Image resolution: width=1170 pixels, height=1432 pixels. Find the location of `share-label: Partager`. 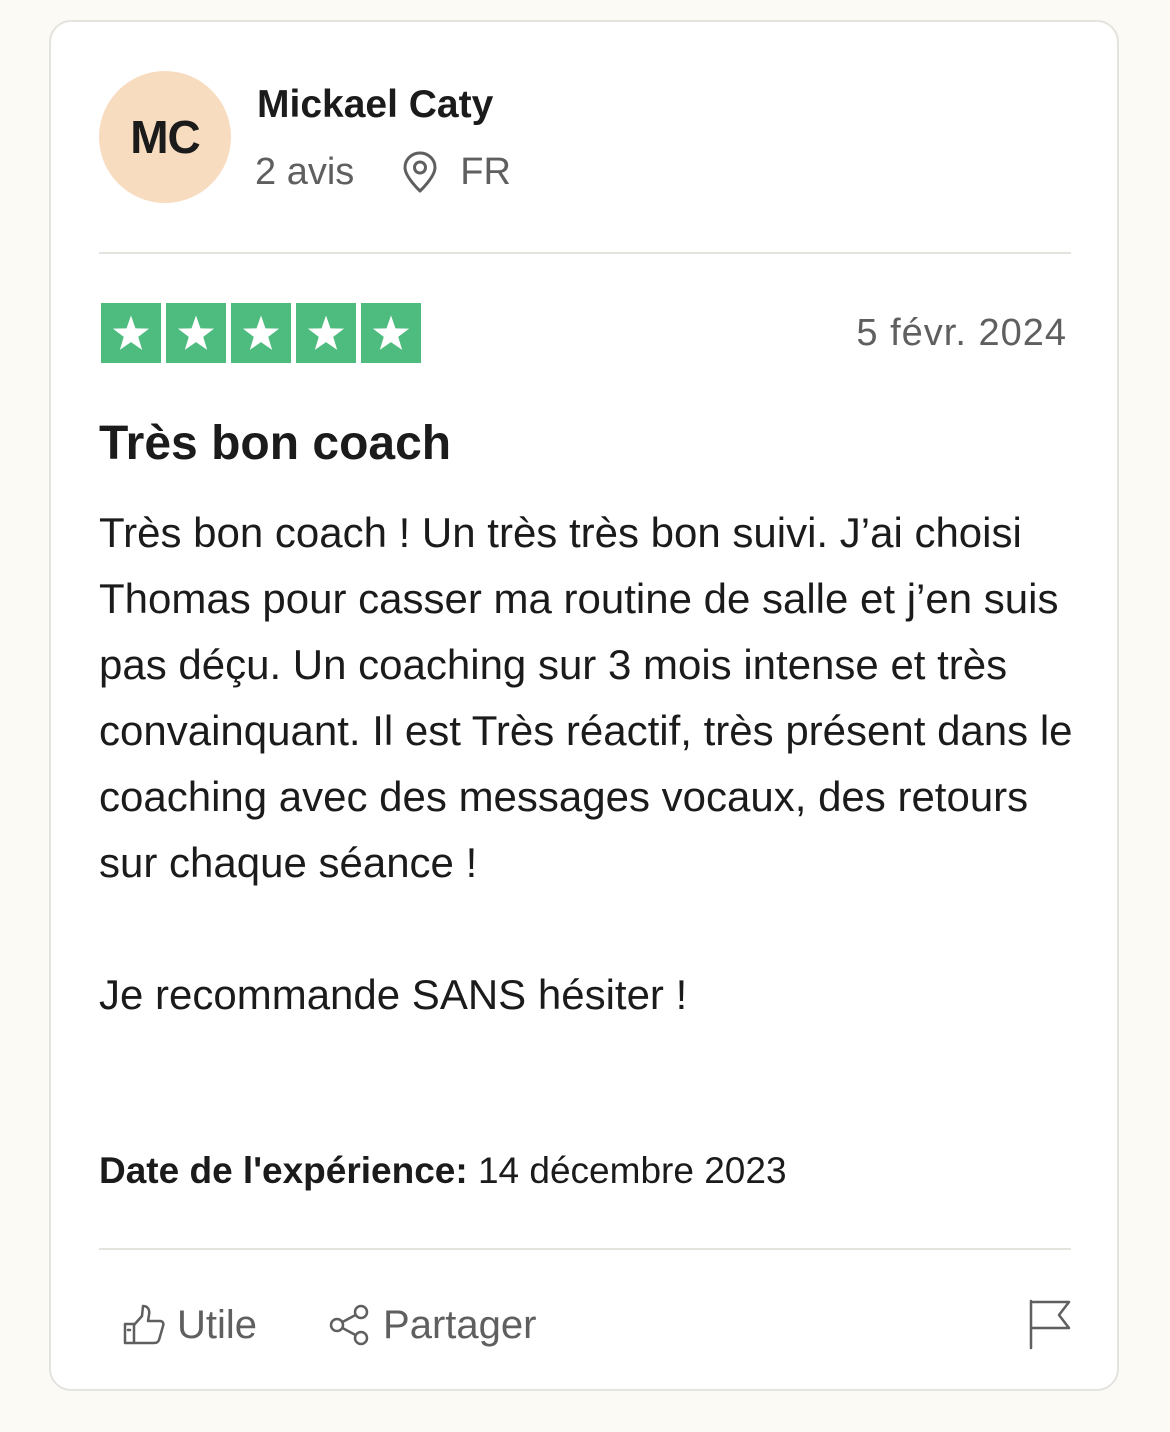

share-label: Partager is located at coordinates (460, 1324).